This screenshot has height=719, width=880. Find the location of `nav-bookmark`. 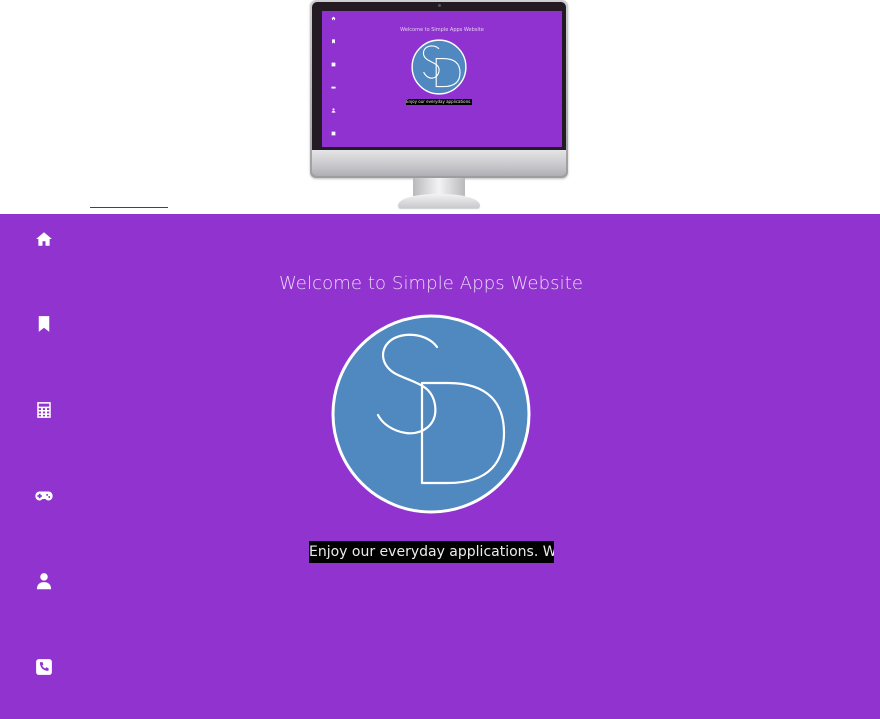

nav-bookmark is located at coordinates (44, 324).